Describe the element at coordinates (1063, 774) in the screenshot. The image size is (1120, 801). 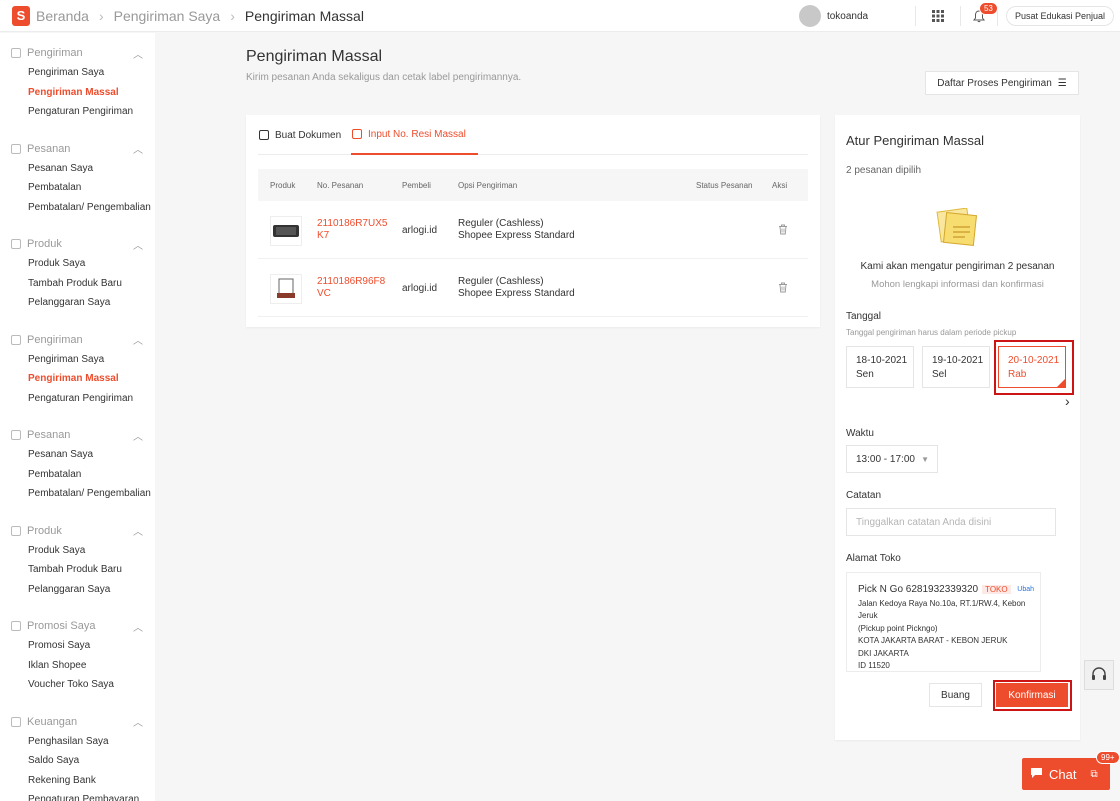
I see `chat-label: Chat` at that location.